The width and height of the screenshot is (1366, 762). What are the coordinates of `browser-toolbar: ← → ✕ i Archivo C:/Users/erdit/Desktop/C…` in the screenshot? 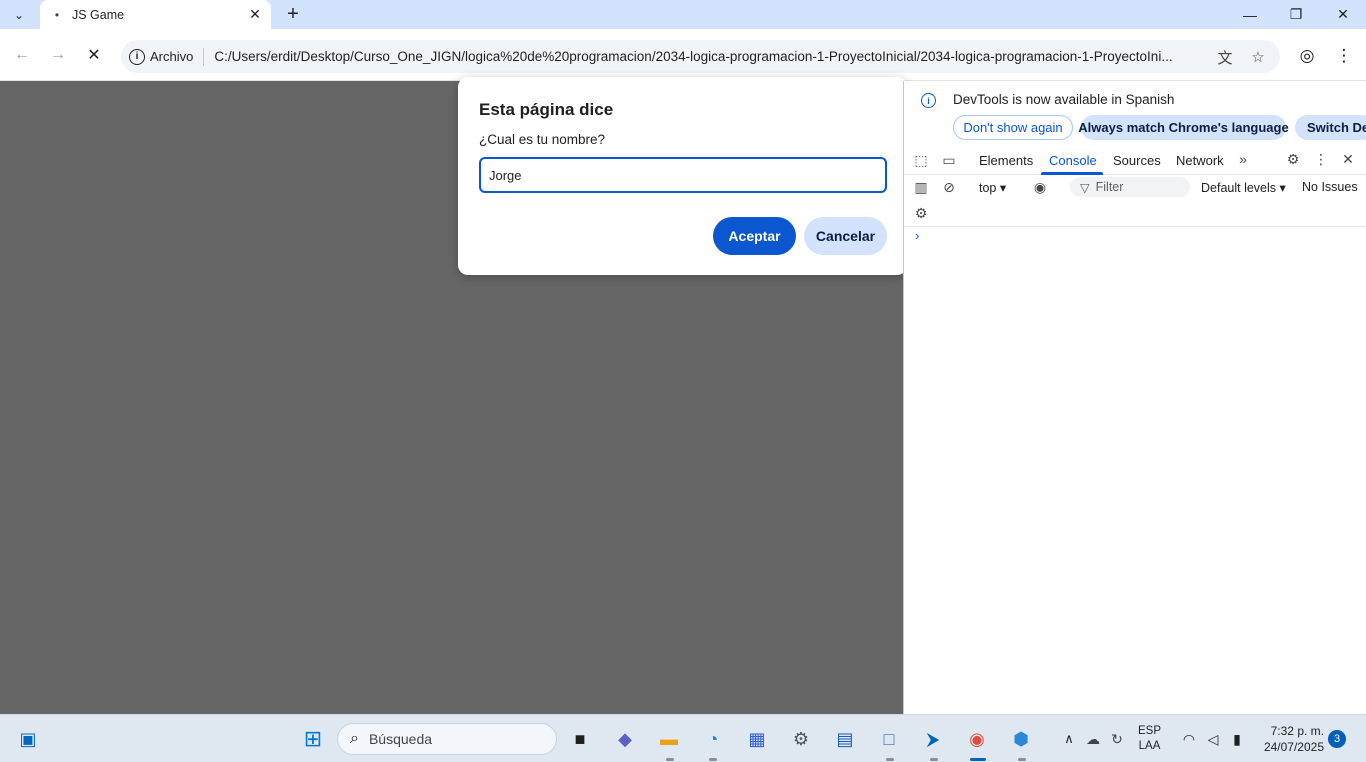 It's located at (683, 55).